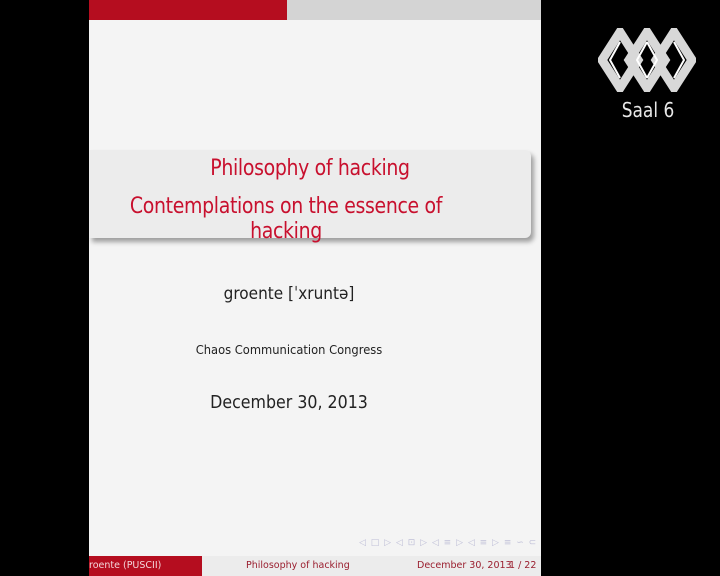 The width and height of the screenshot is (720, 576). I want to click on header-band-grey, so click(414, 10).